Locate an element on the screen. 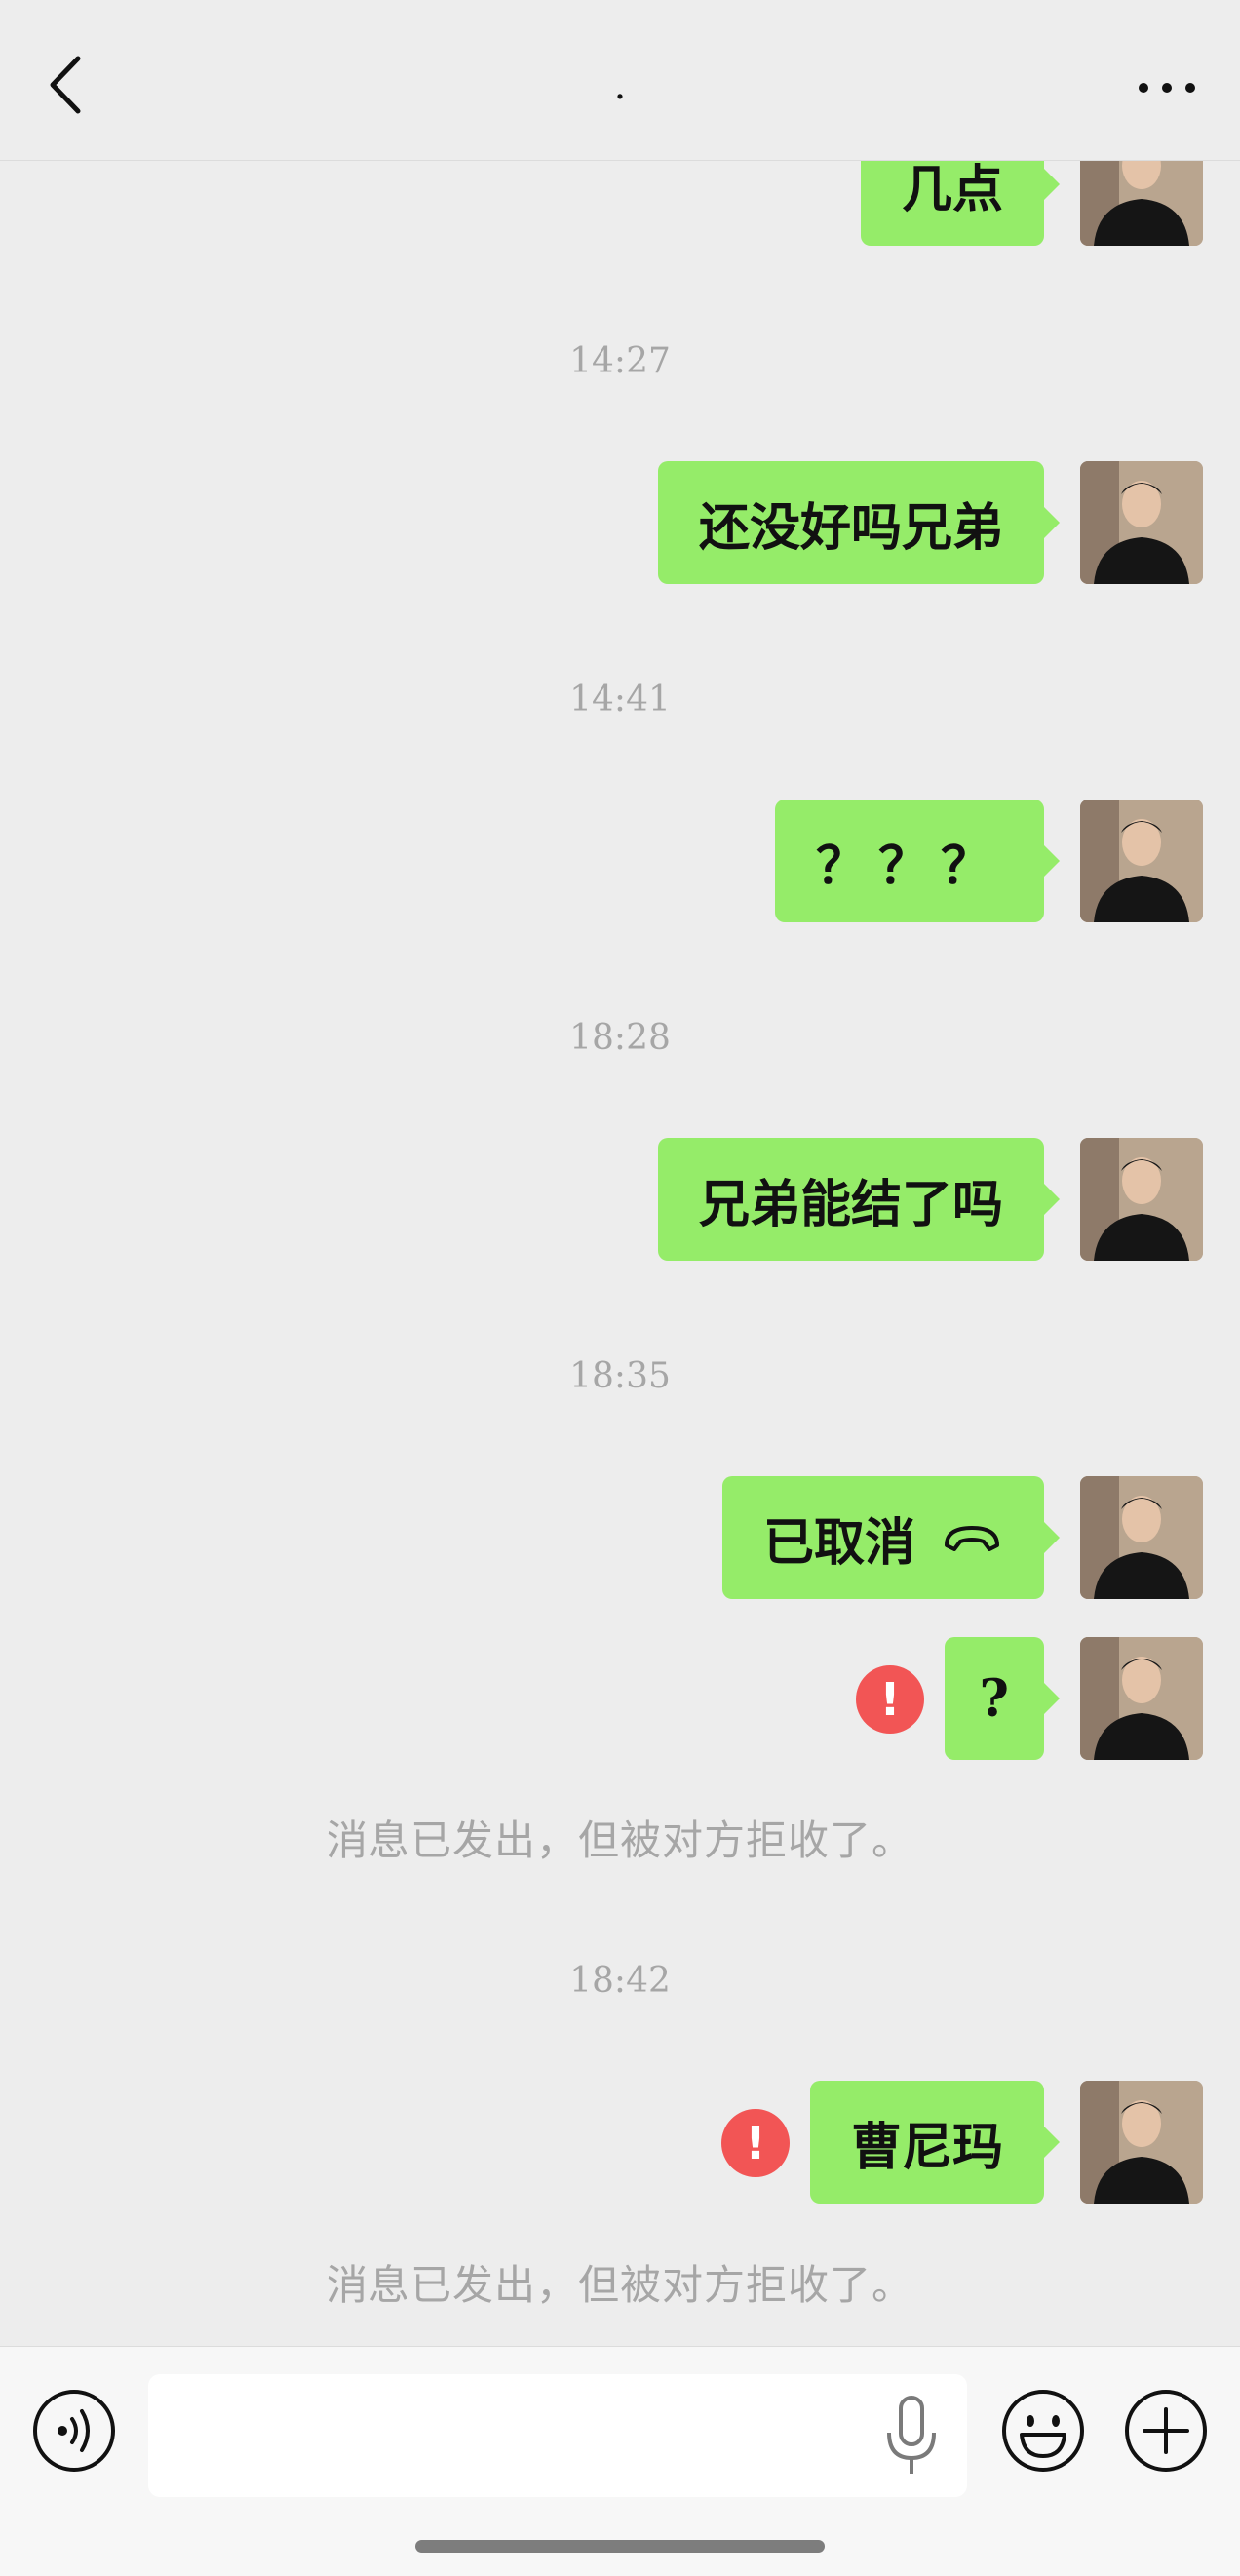  message-input is located at coordinates (557, 2435).